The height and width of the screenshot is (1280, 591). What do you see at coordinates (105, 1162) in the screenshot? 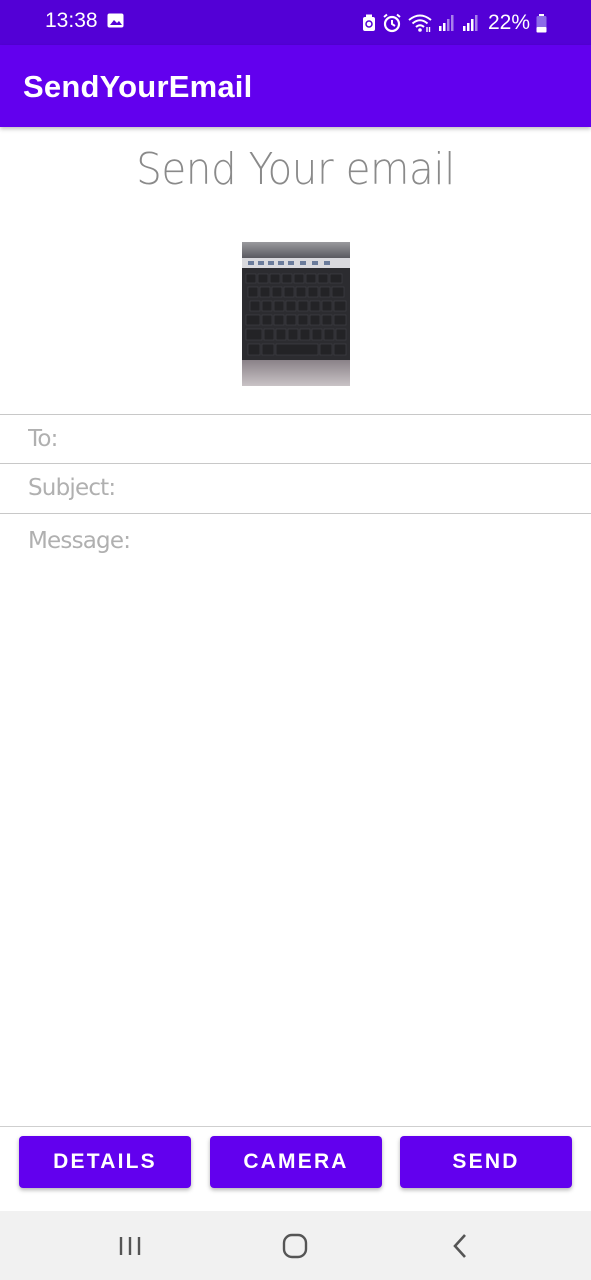
I see `details-button: DETAILS` at bounding box center [105, 1162].